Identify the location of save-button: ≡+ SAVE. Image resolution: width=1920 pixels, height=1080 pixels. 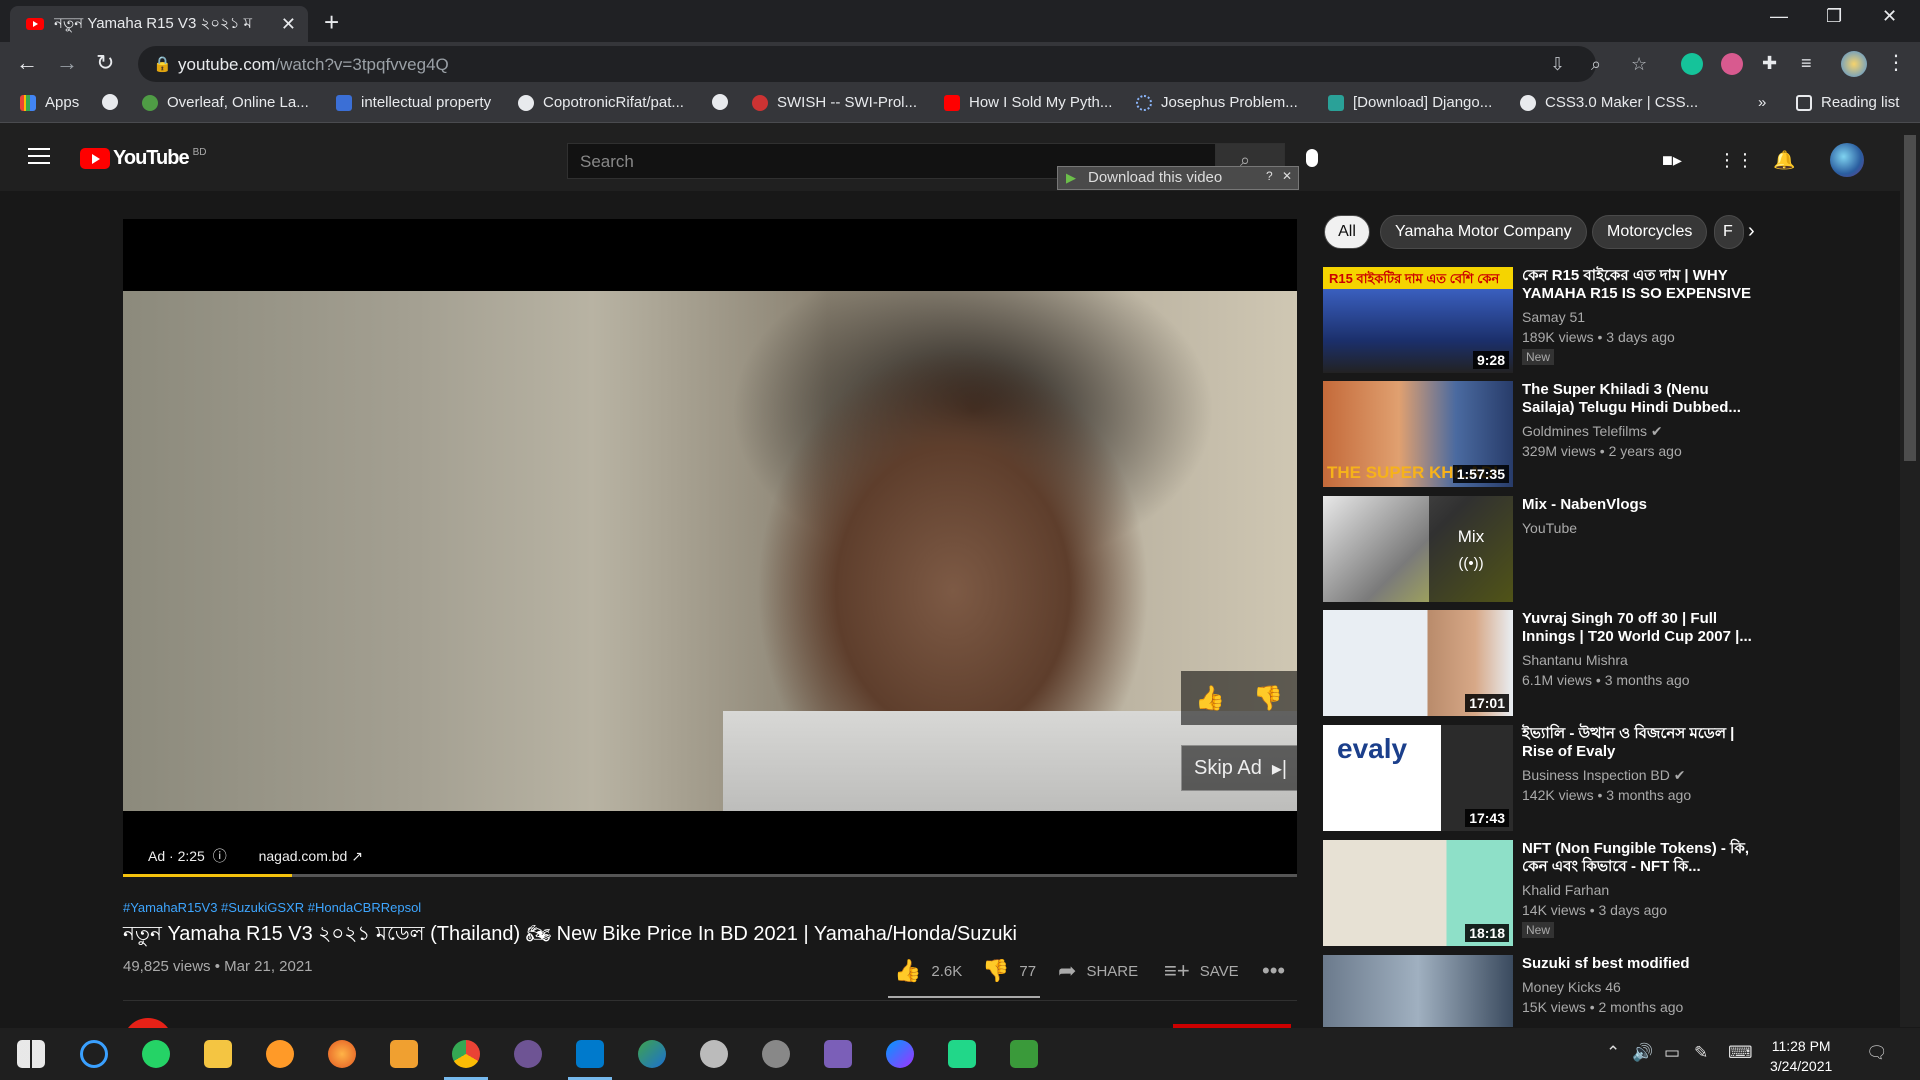
(1201, 971).